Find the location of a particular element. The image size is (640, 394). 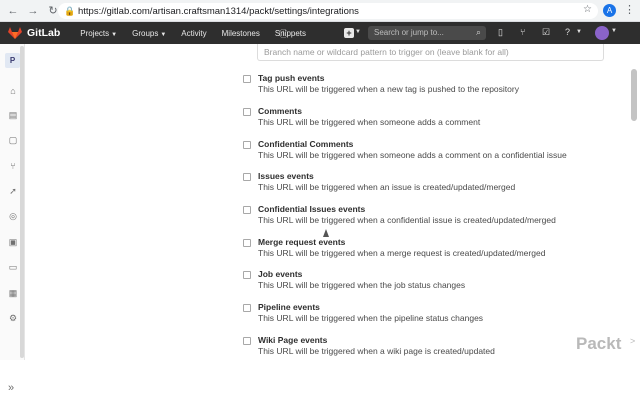

lock-icon: 🔒 is located at coordinates (70, 10).